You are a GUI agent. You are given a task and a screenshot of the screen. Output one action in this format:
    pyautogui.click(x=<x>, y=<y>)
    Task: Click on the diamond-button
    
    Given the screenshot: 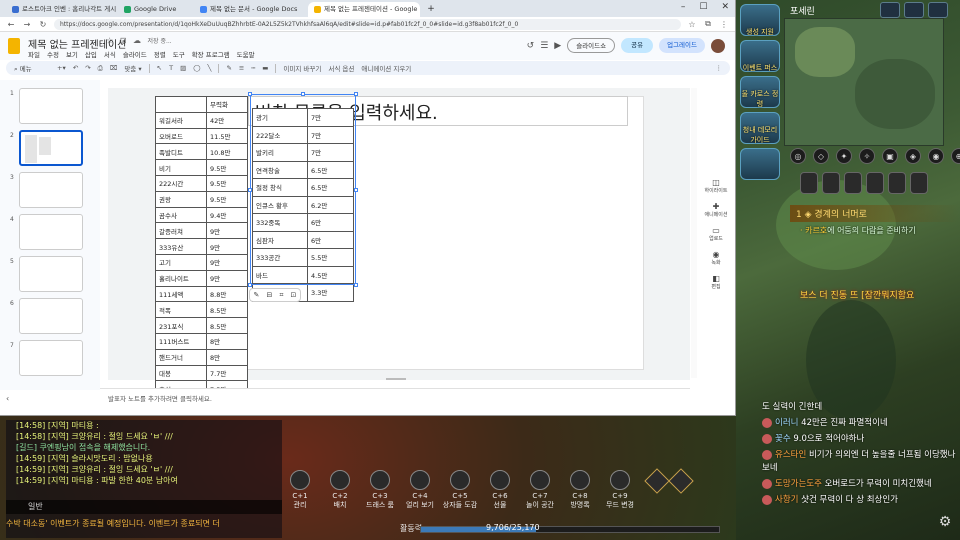 What is the action you would take?
    pyautogui.click(x=657, y=481)
    